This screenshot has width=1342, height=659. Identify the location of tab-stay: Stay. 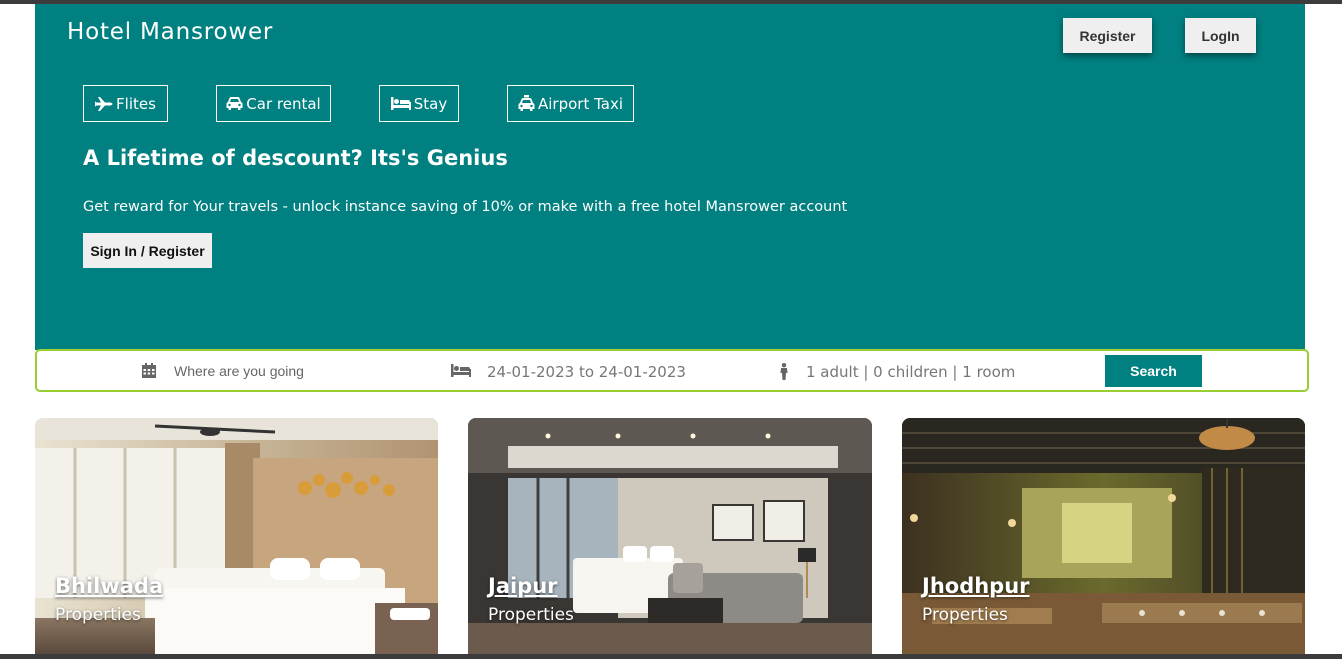
(419, 103).